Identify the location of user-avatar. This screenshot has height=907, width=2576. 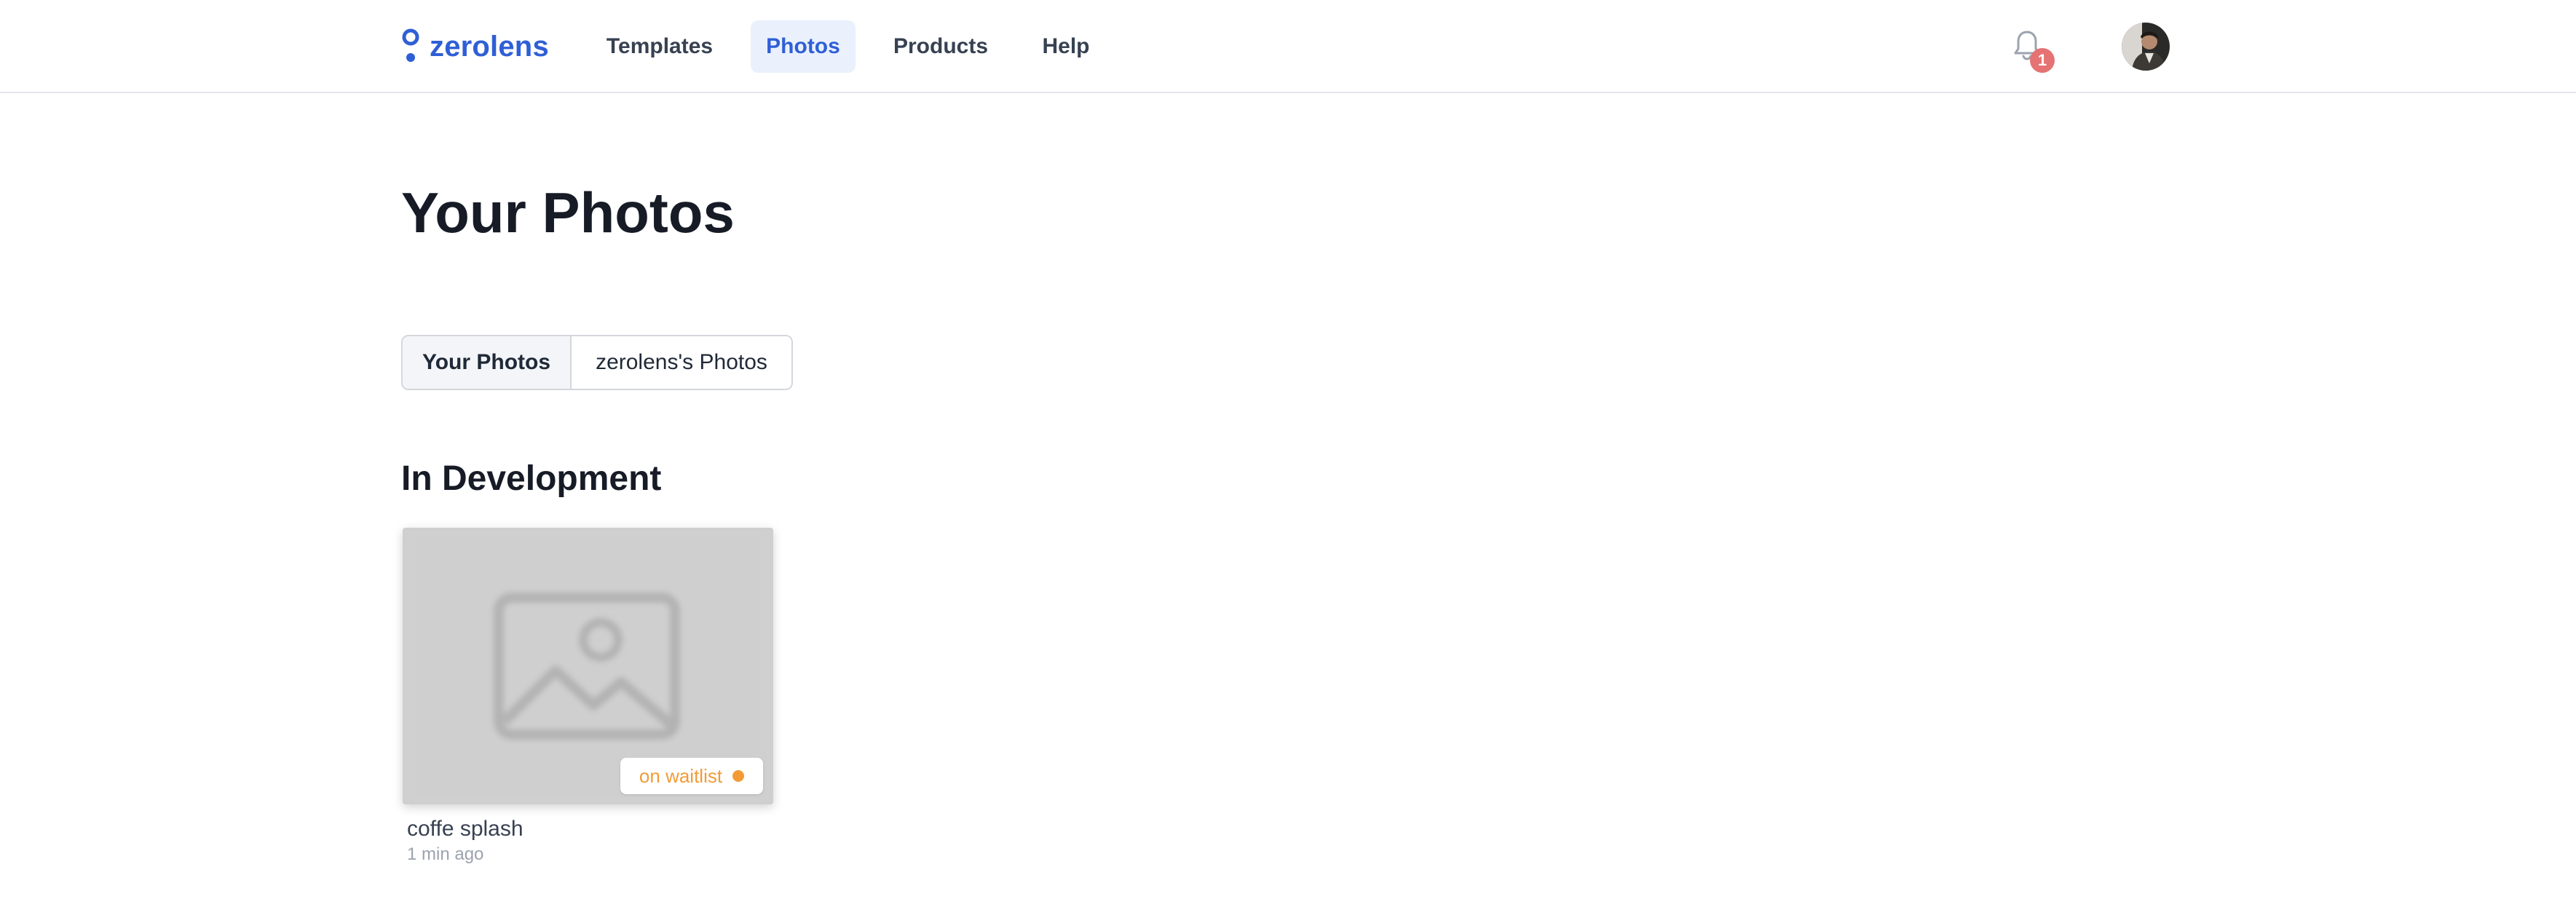
(2146, 47).